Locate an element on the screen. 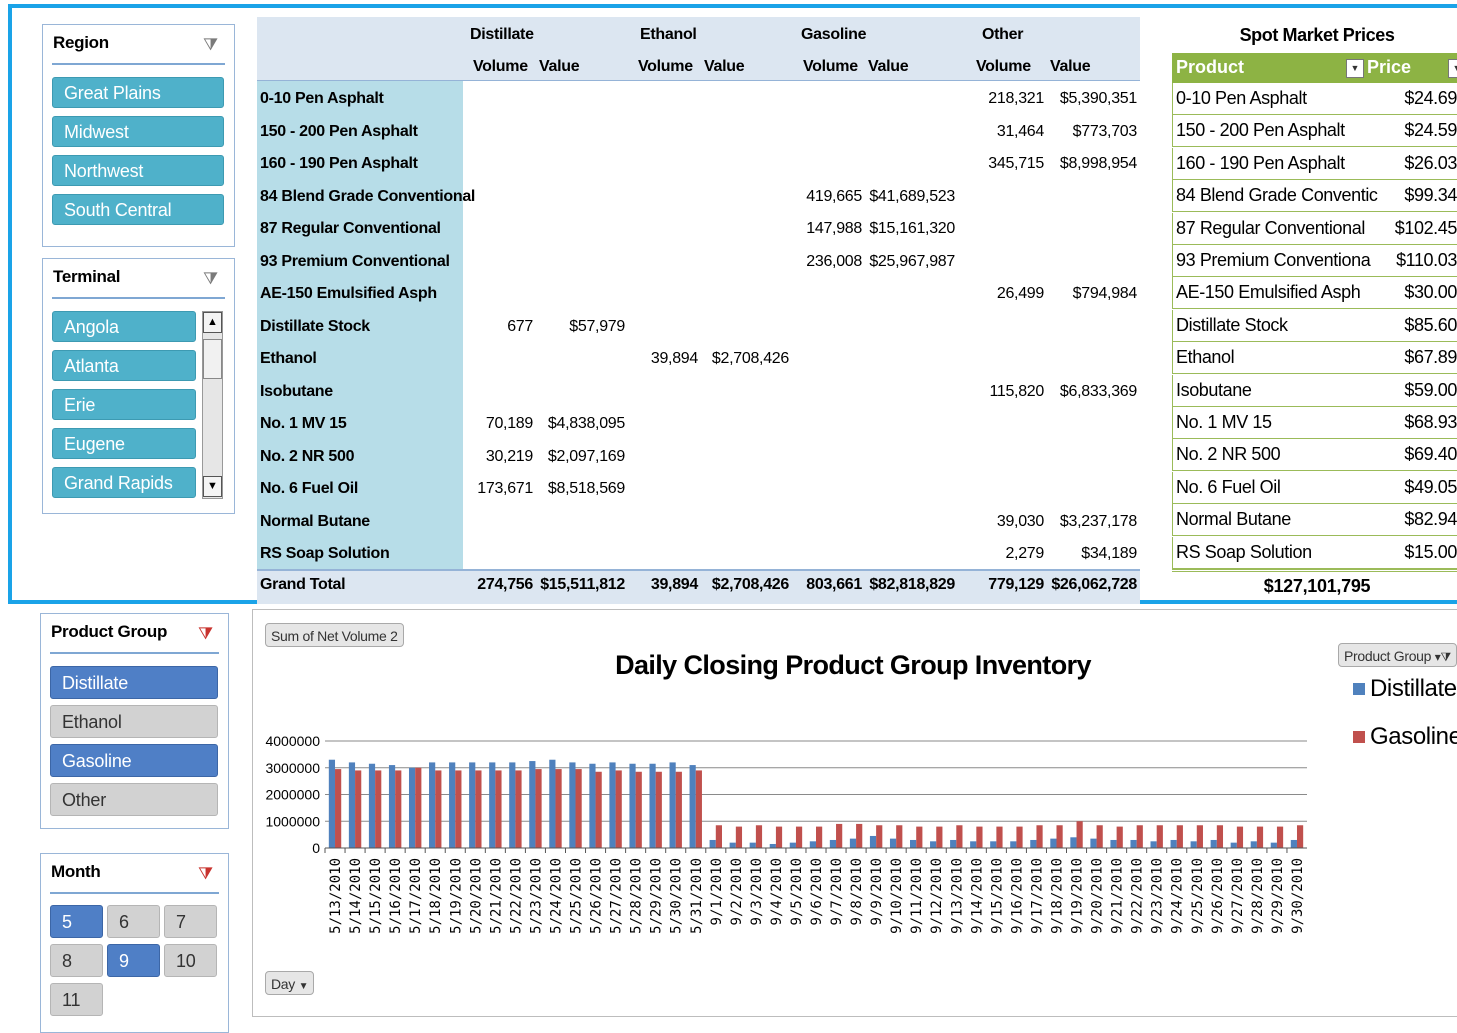 Image resolution: width=1457 pixels, height=1033 pixels. x-tick-label: 9/20/2010 is located at coordinates (1098, 896).